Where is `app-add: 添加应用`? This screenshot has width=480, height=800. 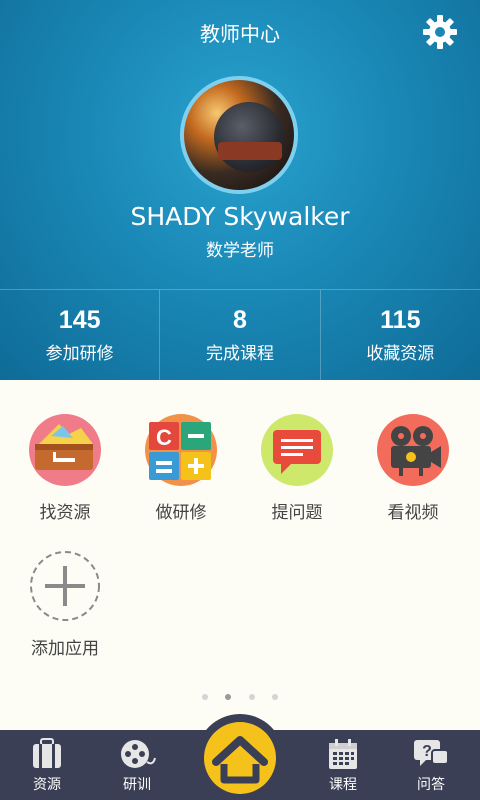
app-add: 添加应用 is located at coordinates (65, 604).